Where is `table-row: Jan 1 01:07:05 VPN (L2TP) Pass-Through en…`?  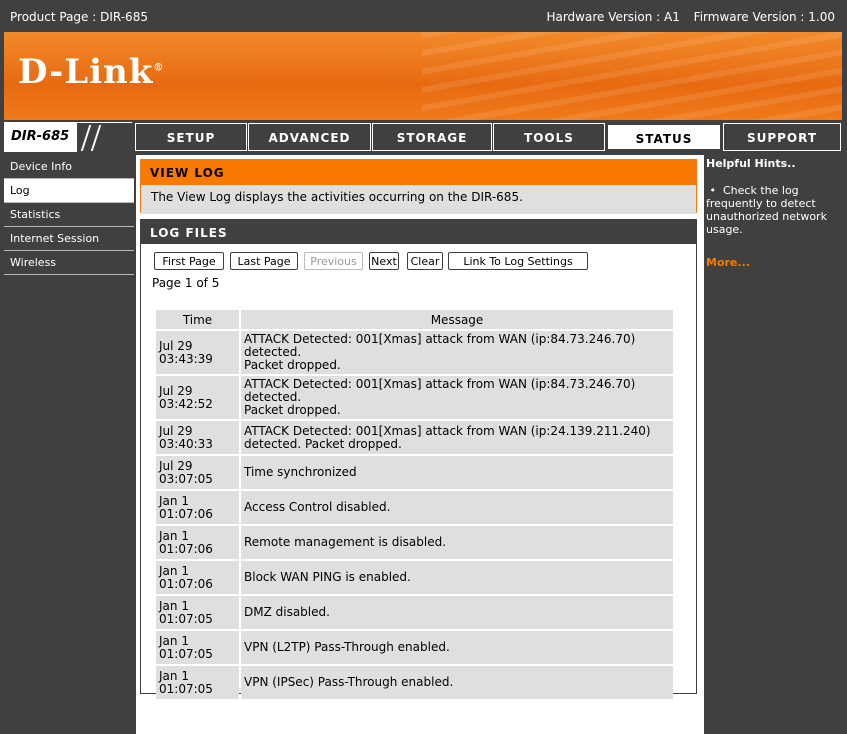 table-row: Jan 1 01:07:05 VPN (L2TP) Pass-Through en… is located at coordinates (414, 647).